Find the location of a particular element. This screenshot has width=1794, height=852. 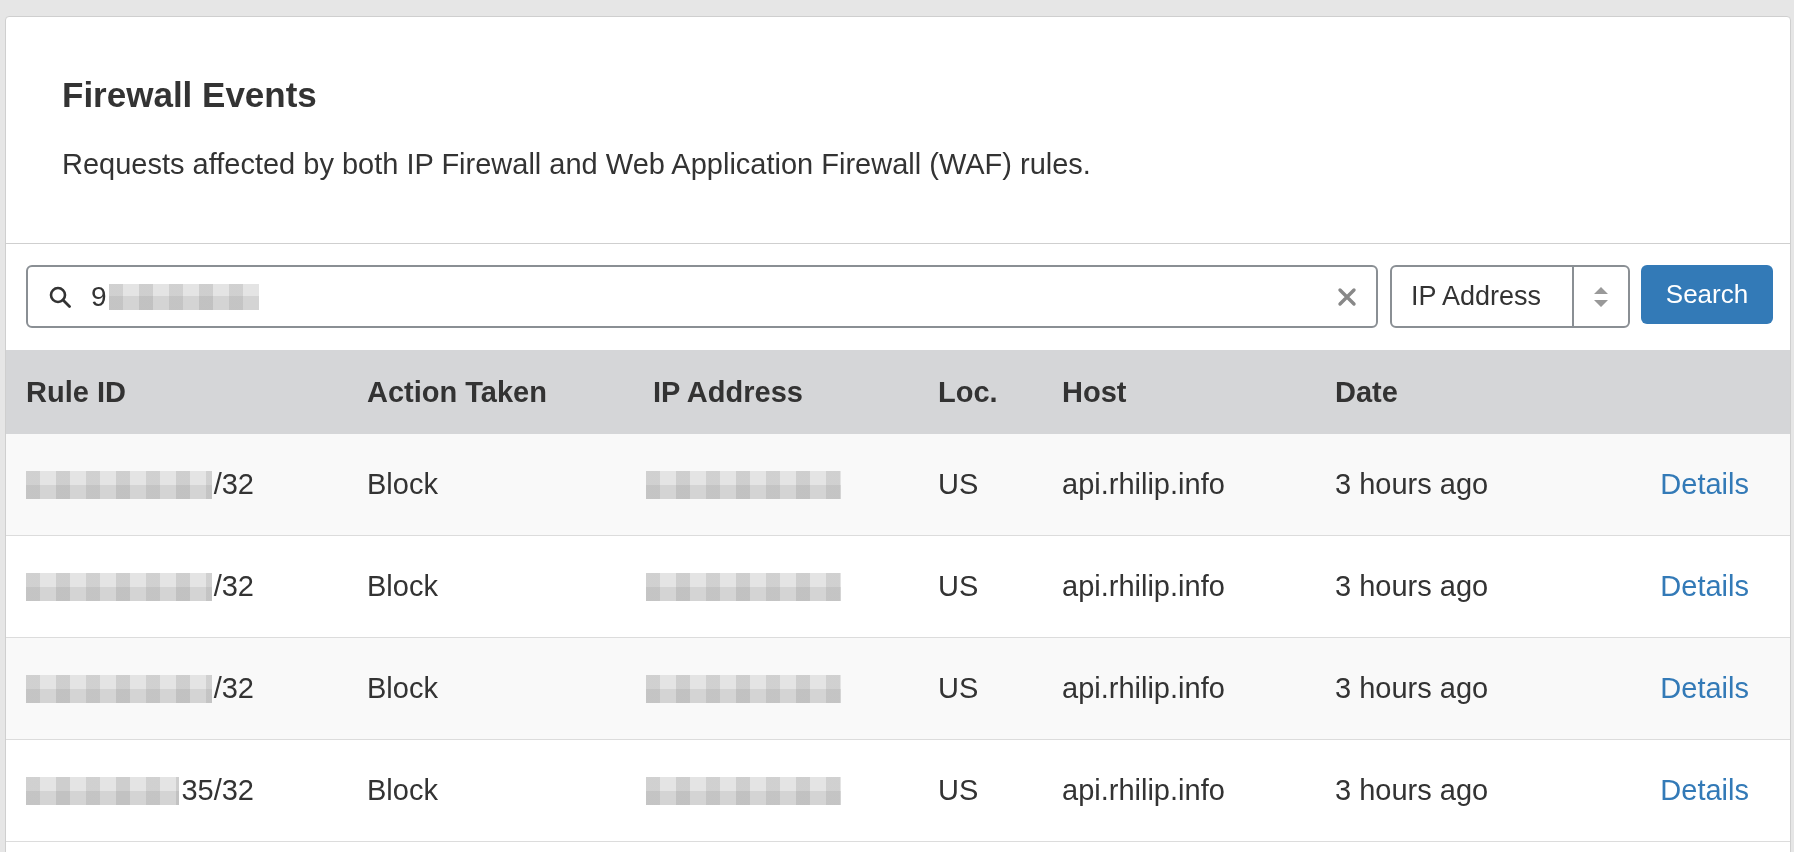

search-button: Search is located at coordinates (1707, 294).